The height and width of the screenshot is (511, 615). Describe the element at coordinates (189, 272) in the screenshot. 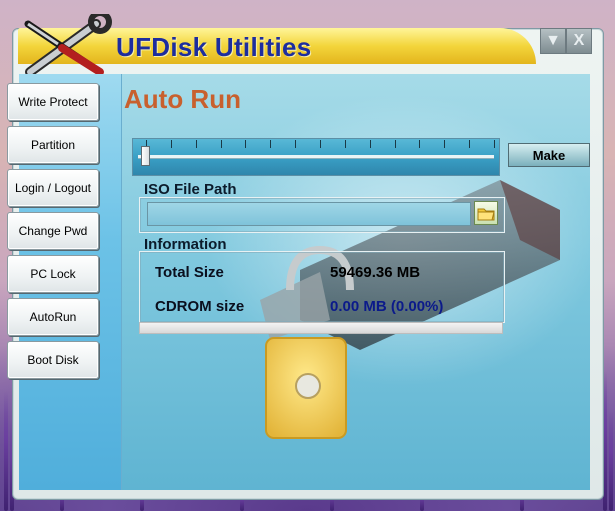

I see `total-size-label: Total Size` at that location.